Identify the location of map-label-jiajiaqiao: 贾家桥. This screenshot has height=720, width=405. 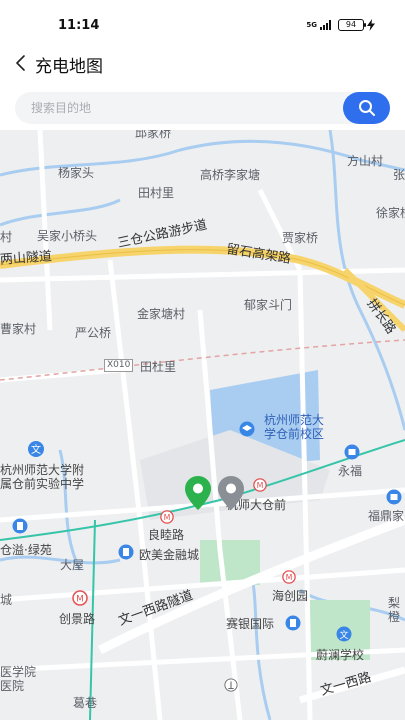
(300, 238).